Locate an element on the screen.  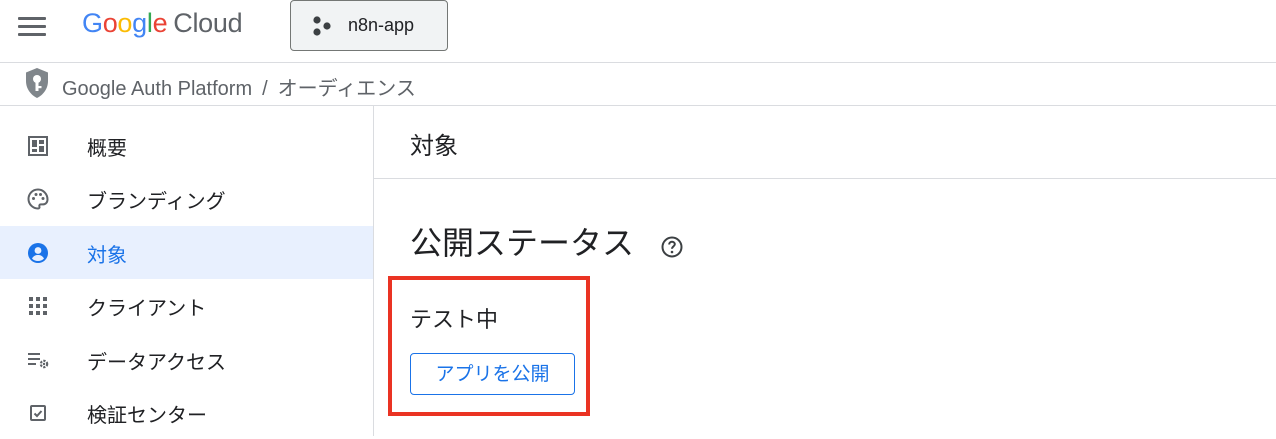
project-name: n8n-app is located at coordinates (381, 25).